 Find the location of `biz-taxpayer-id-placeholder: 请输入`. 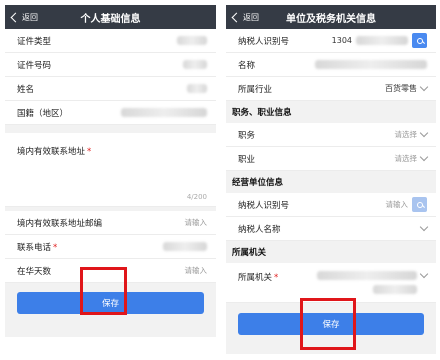

biz-taxpayer-id-placeholder: 请输入 is located at coordinates (397, 204).